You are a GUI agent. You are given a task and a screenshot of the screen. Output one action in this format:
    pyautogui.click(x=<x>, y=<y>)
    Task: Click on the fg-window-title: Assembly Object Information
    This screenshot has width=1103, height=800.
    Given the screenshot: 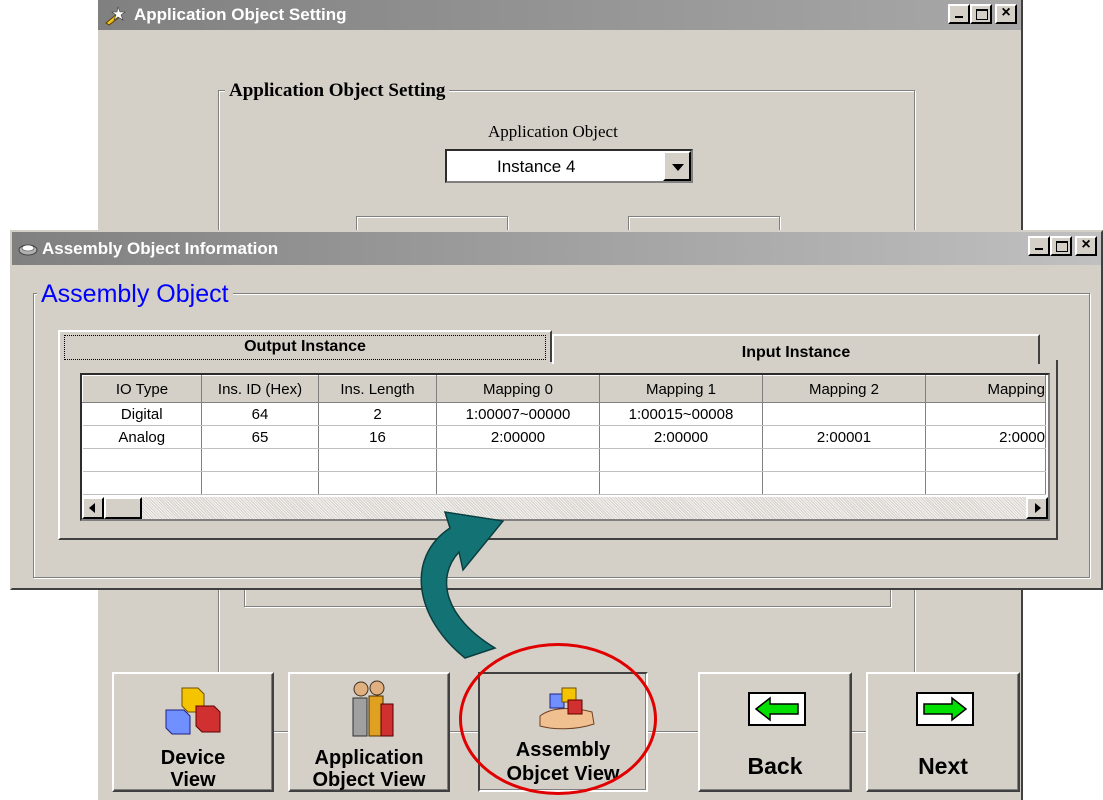 What is the action you would take?
    pyautogui.click(x=160, y=248)
    